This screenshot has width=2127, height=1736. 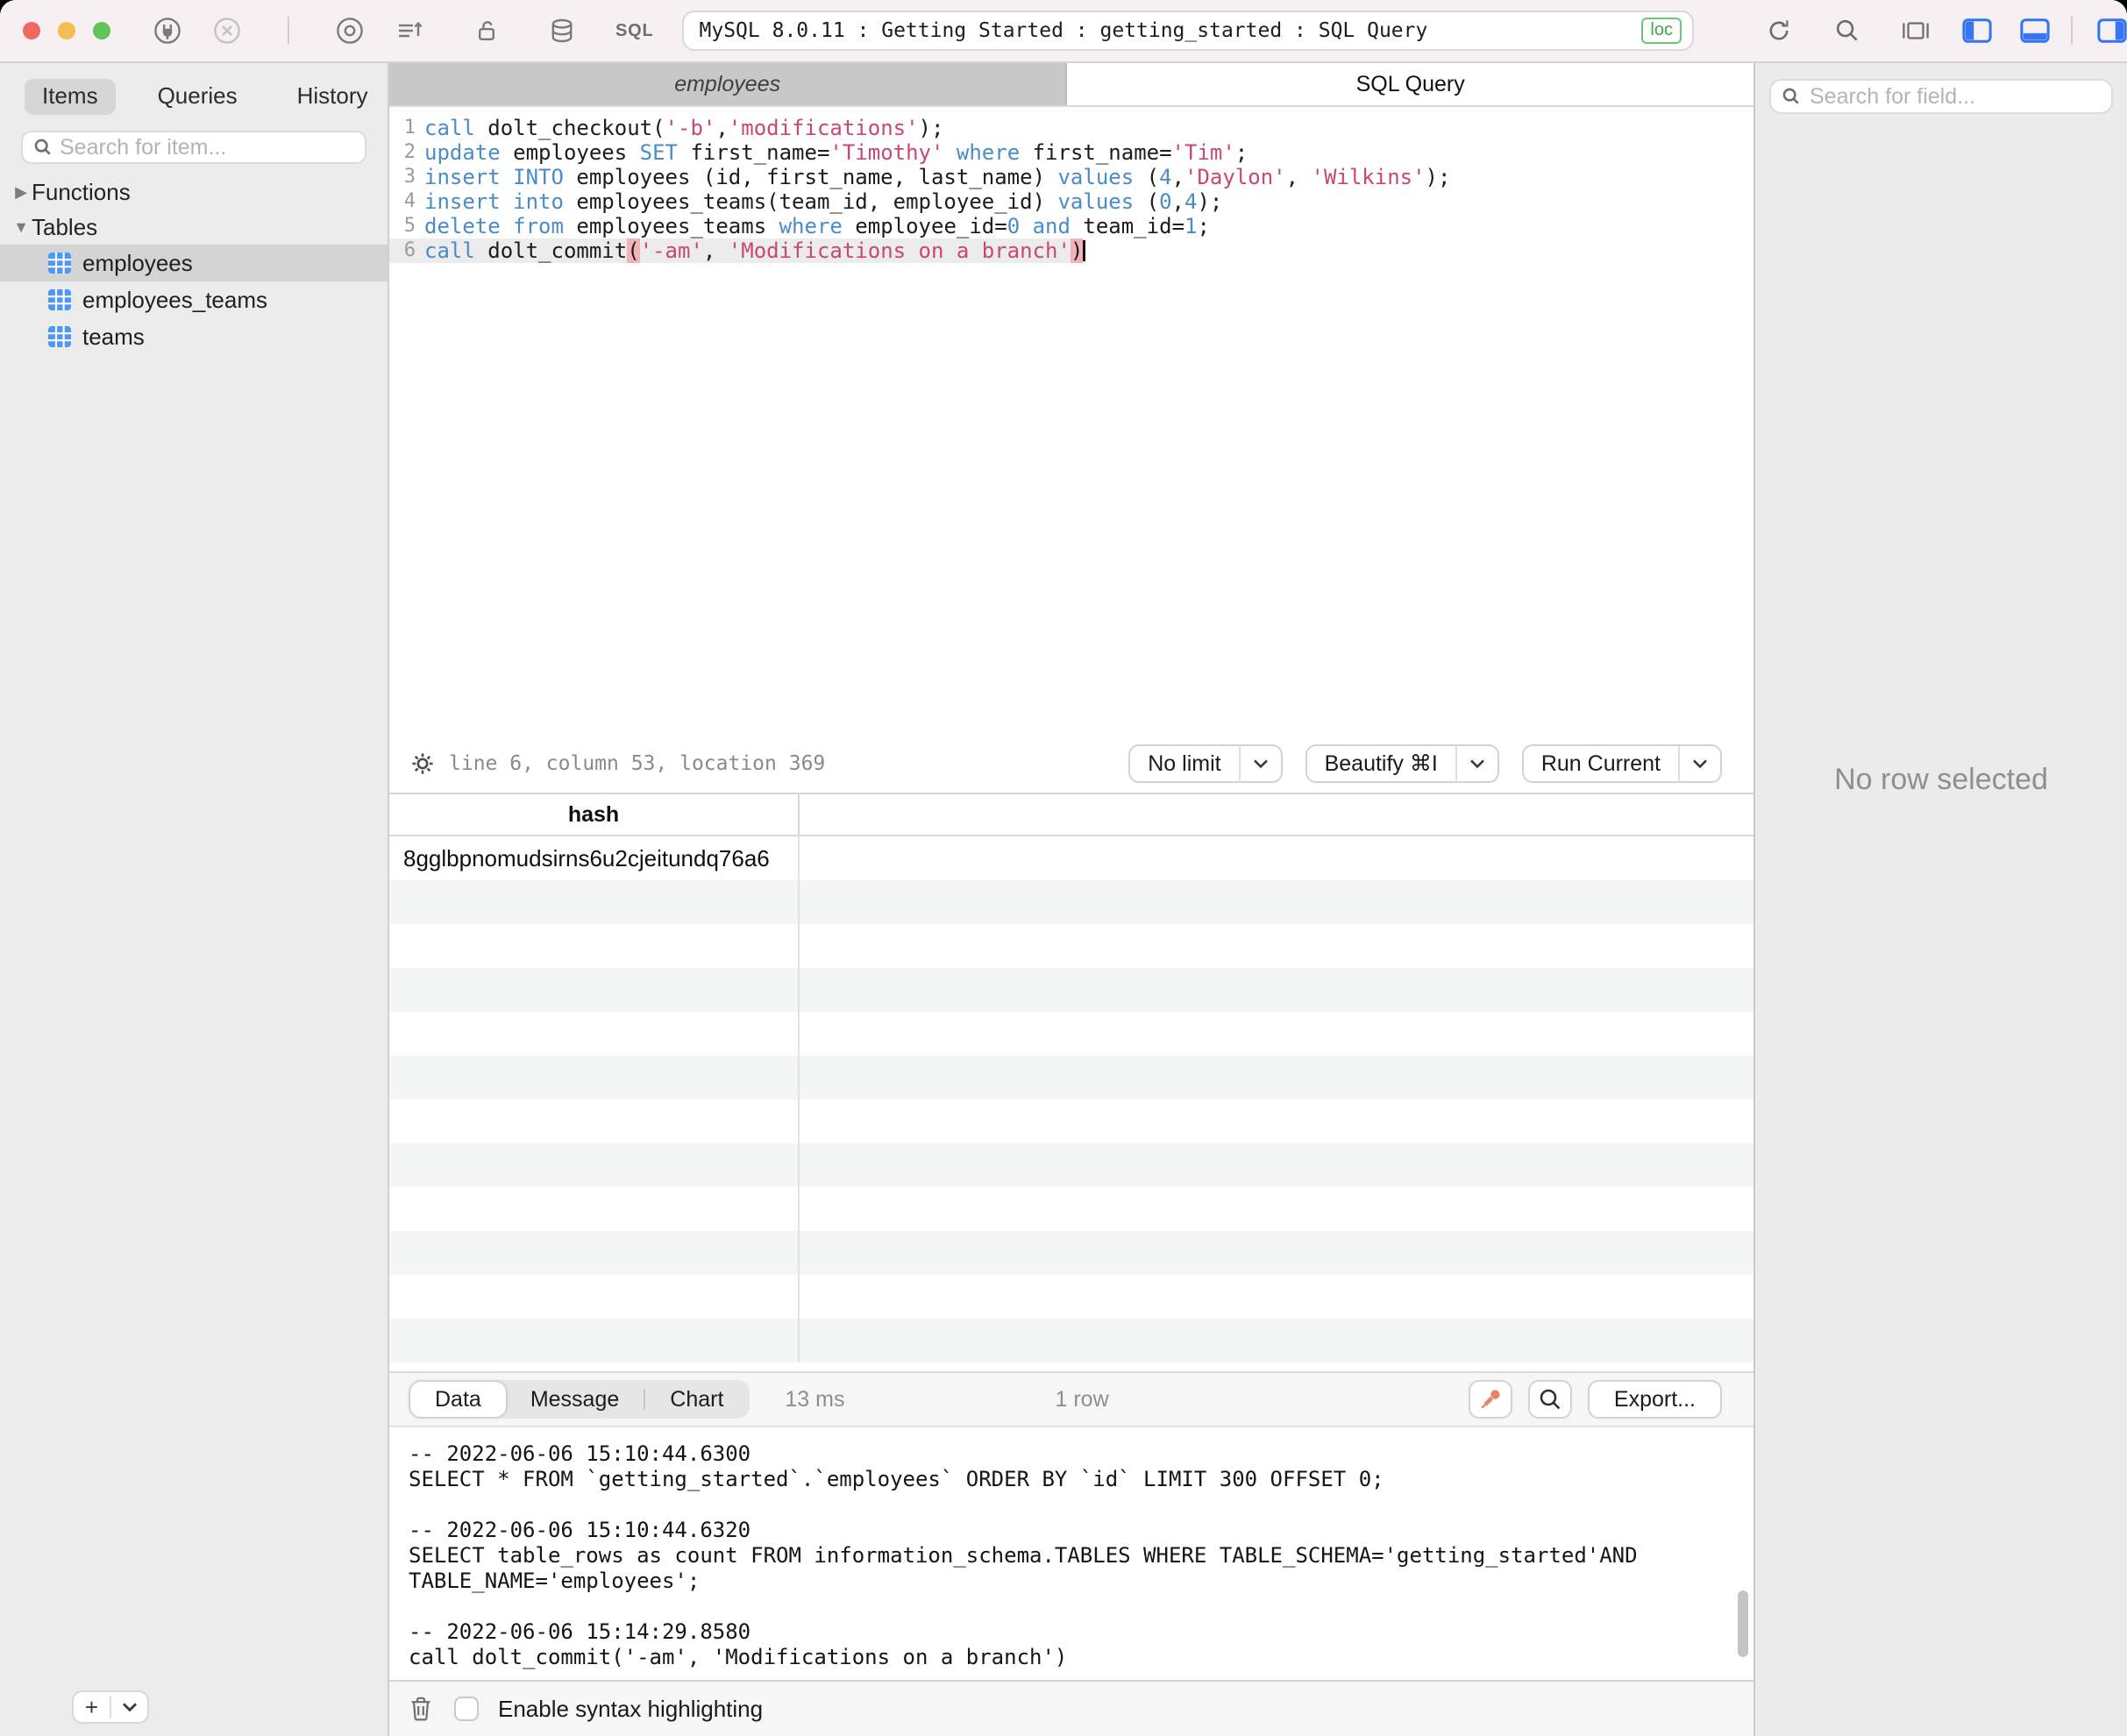 I want to click on line-number: 3, so click(x=409, y=177).